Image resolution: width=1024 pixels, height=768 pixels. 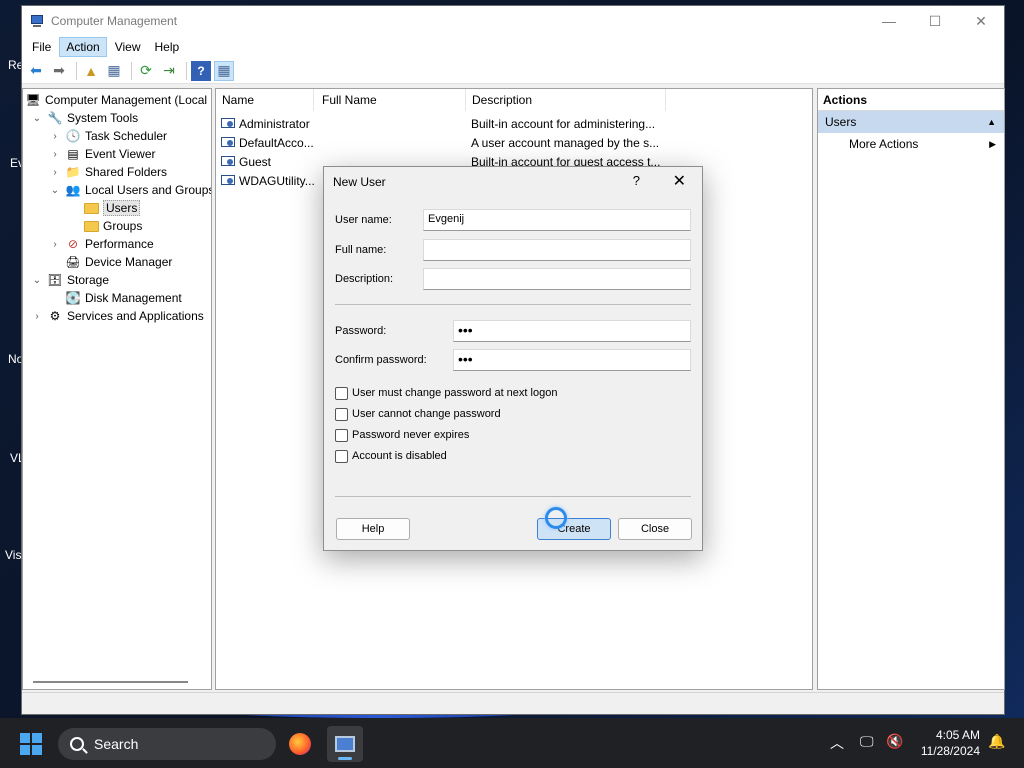 What do you see at coordinates (402, 435) in the screenshot?
I see `checkbox-password-never-expires: Password never expires` at bounding box center [402, 435].